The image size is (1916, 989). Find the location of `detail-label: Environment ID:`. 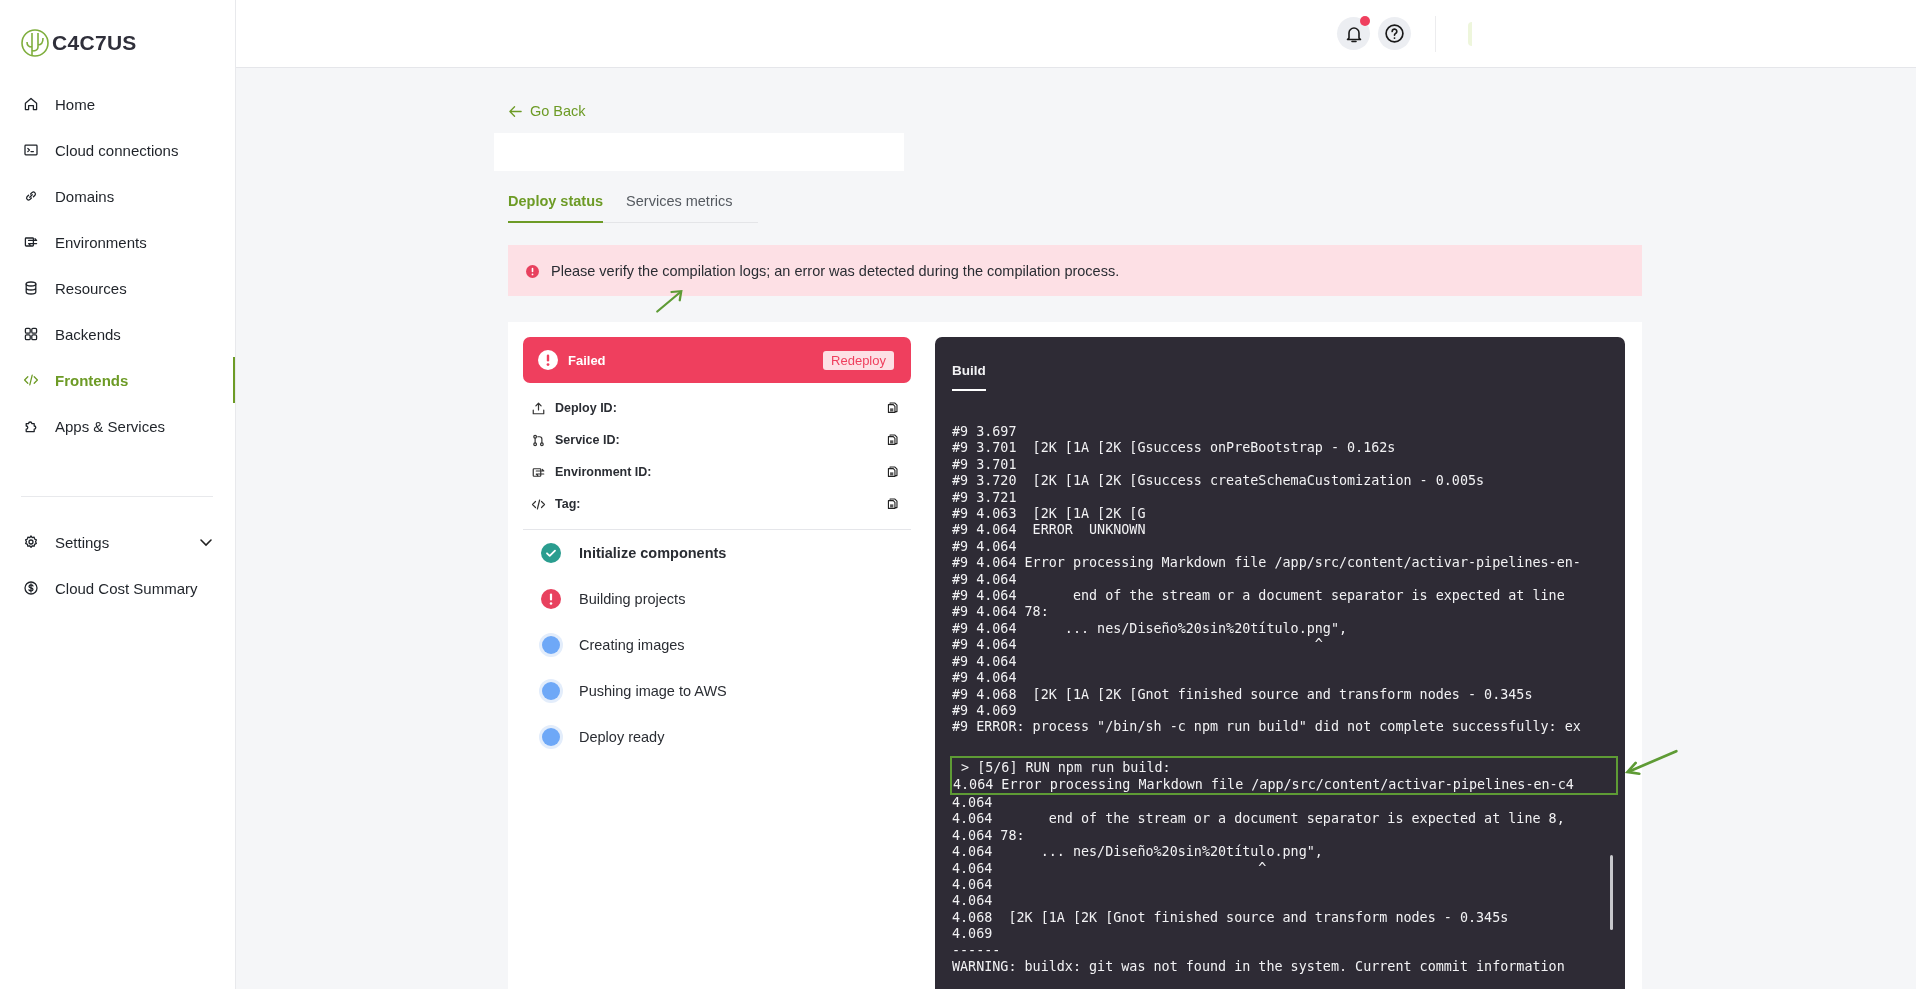

detail-label: Environment ID: is located at coordinates (604, 472).